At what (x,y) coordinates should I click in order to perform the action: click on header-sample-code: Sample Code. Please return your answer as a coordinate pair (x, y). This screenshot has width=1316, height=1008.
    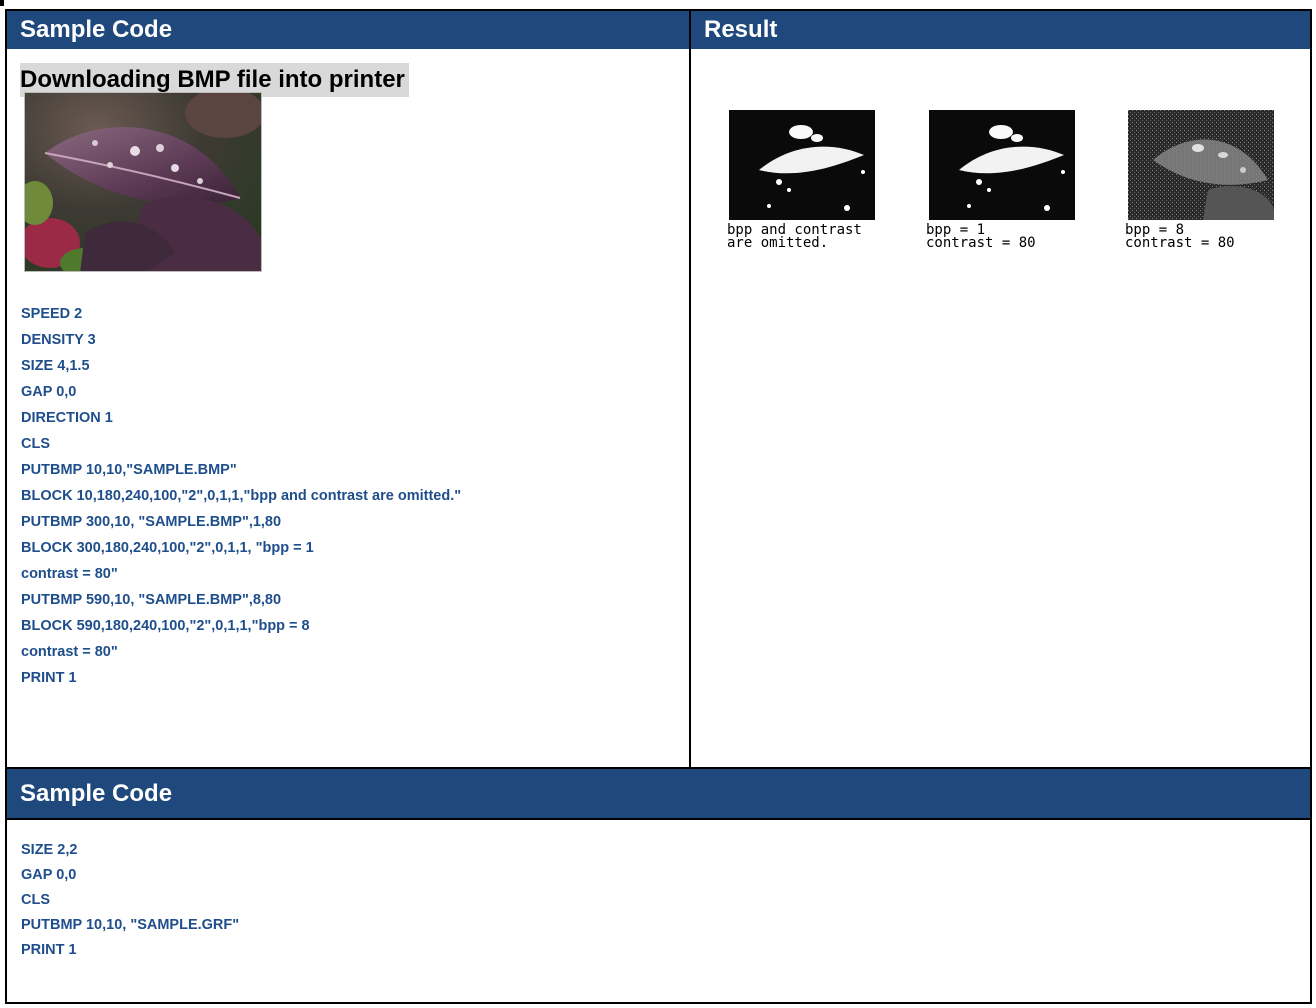
    Looking at the image, I should click on (348, 30).